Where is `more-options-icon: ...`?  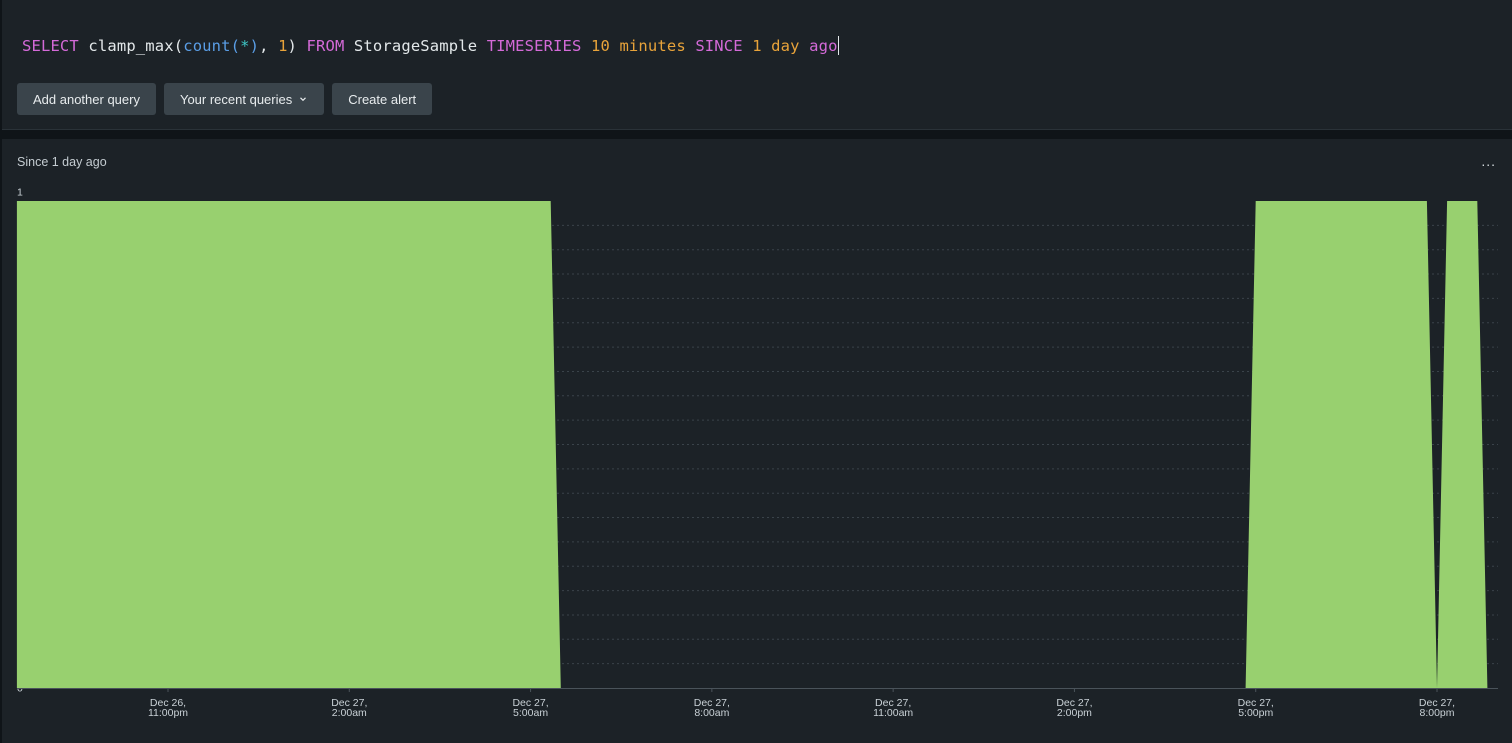 more-options-icon: ... is located at coordinates (1488, 161).